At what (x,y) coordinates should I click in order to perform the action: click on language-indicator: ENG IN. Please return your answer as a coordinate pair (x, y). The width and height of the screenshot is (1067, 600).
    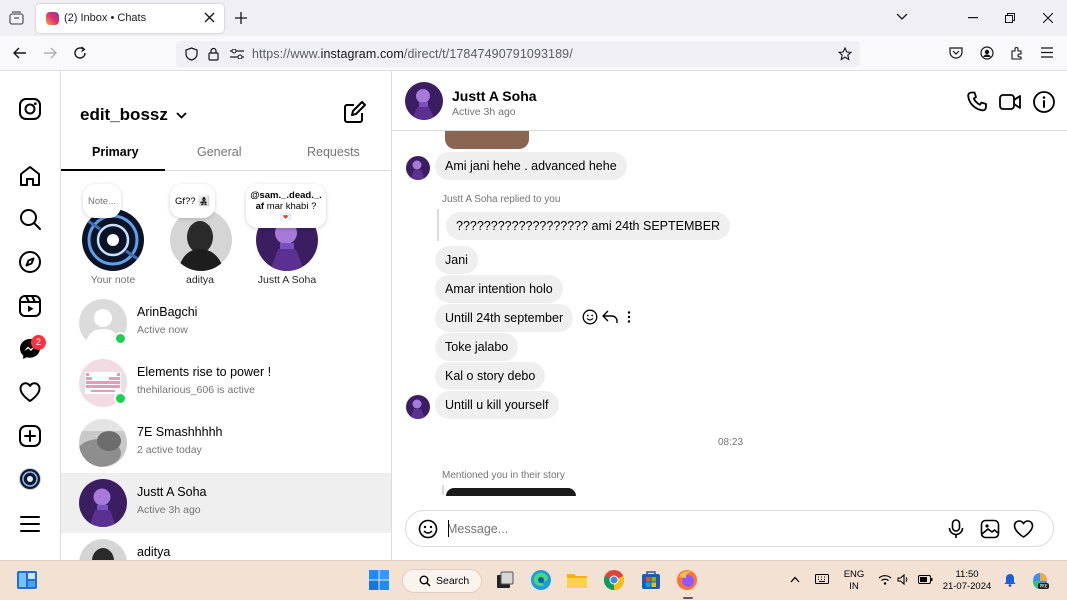
    Looking at the image, I should click on (854, 581).